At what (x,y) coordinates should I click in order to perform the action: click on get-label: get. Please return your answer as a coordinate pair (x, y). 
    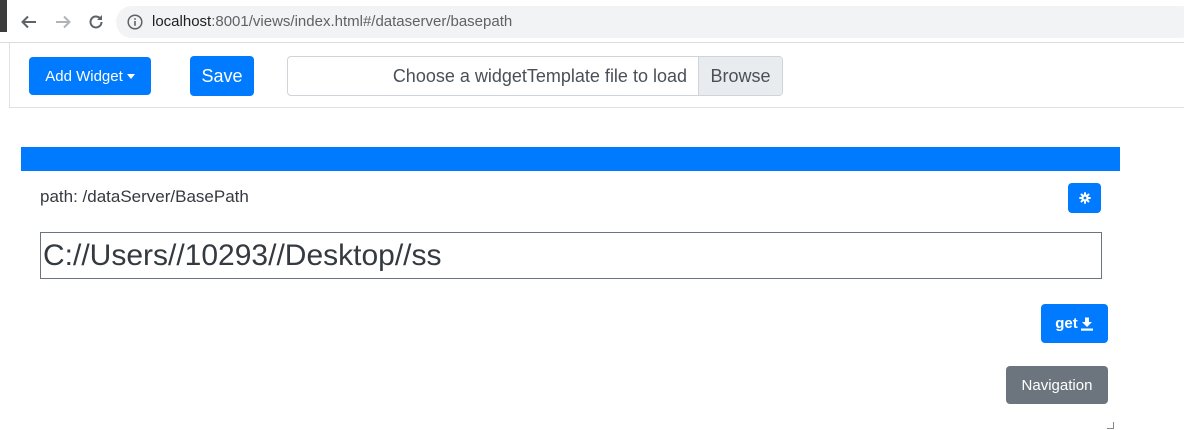
    Looking at the image, I should click on (1066, 323).